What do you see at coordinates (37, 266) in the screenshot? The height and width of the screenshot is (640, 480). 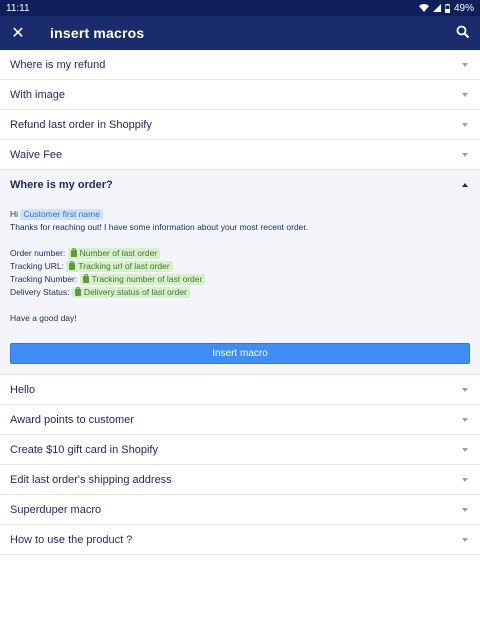 I see `field-label: Tracking URL:` at bounding box center [37, 266].